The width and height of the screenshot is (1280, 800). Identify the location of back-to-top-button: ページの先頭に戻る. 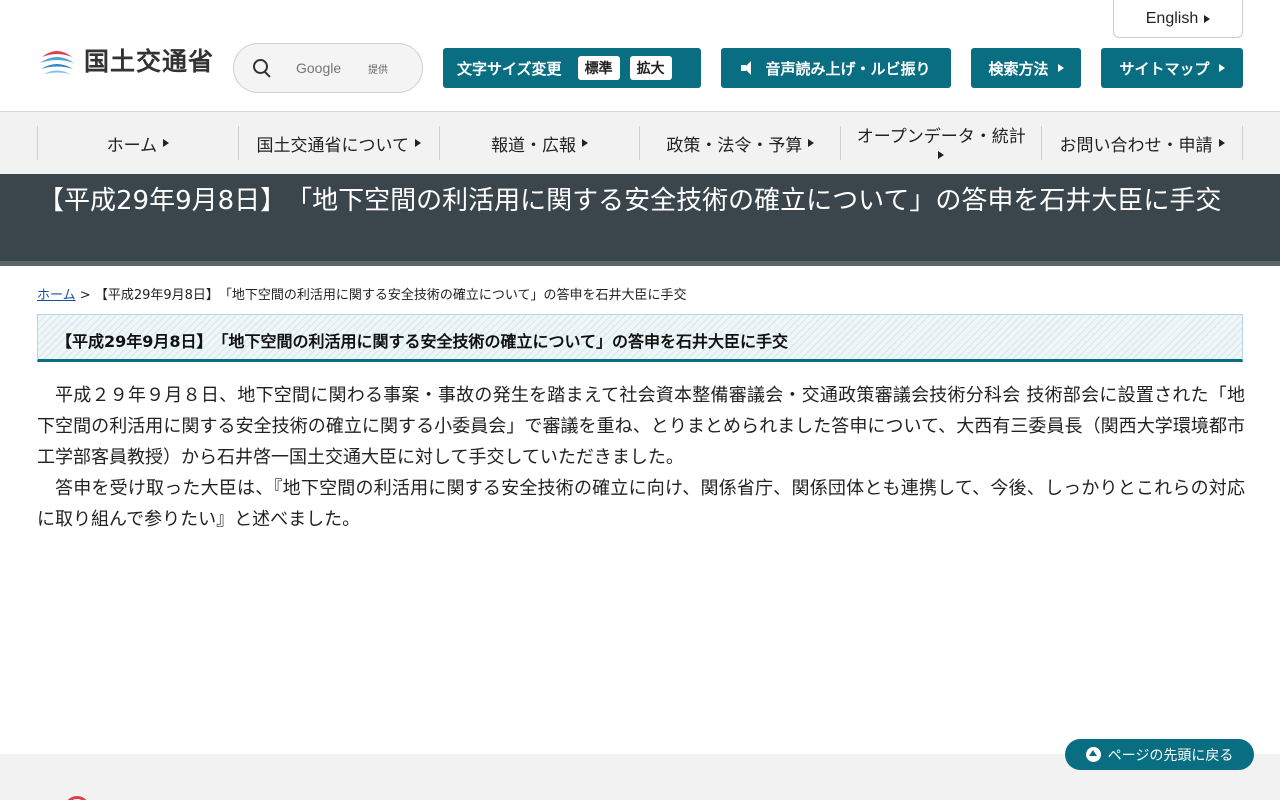
(1159, 754).